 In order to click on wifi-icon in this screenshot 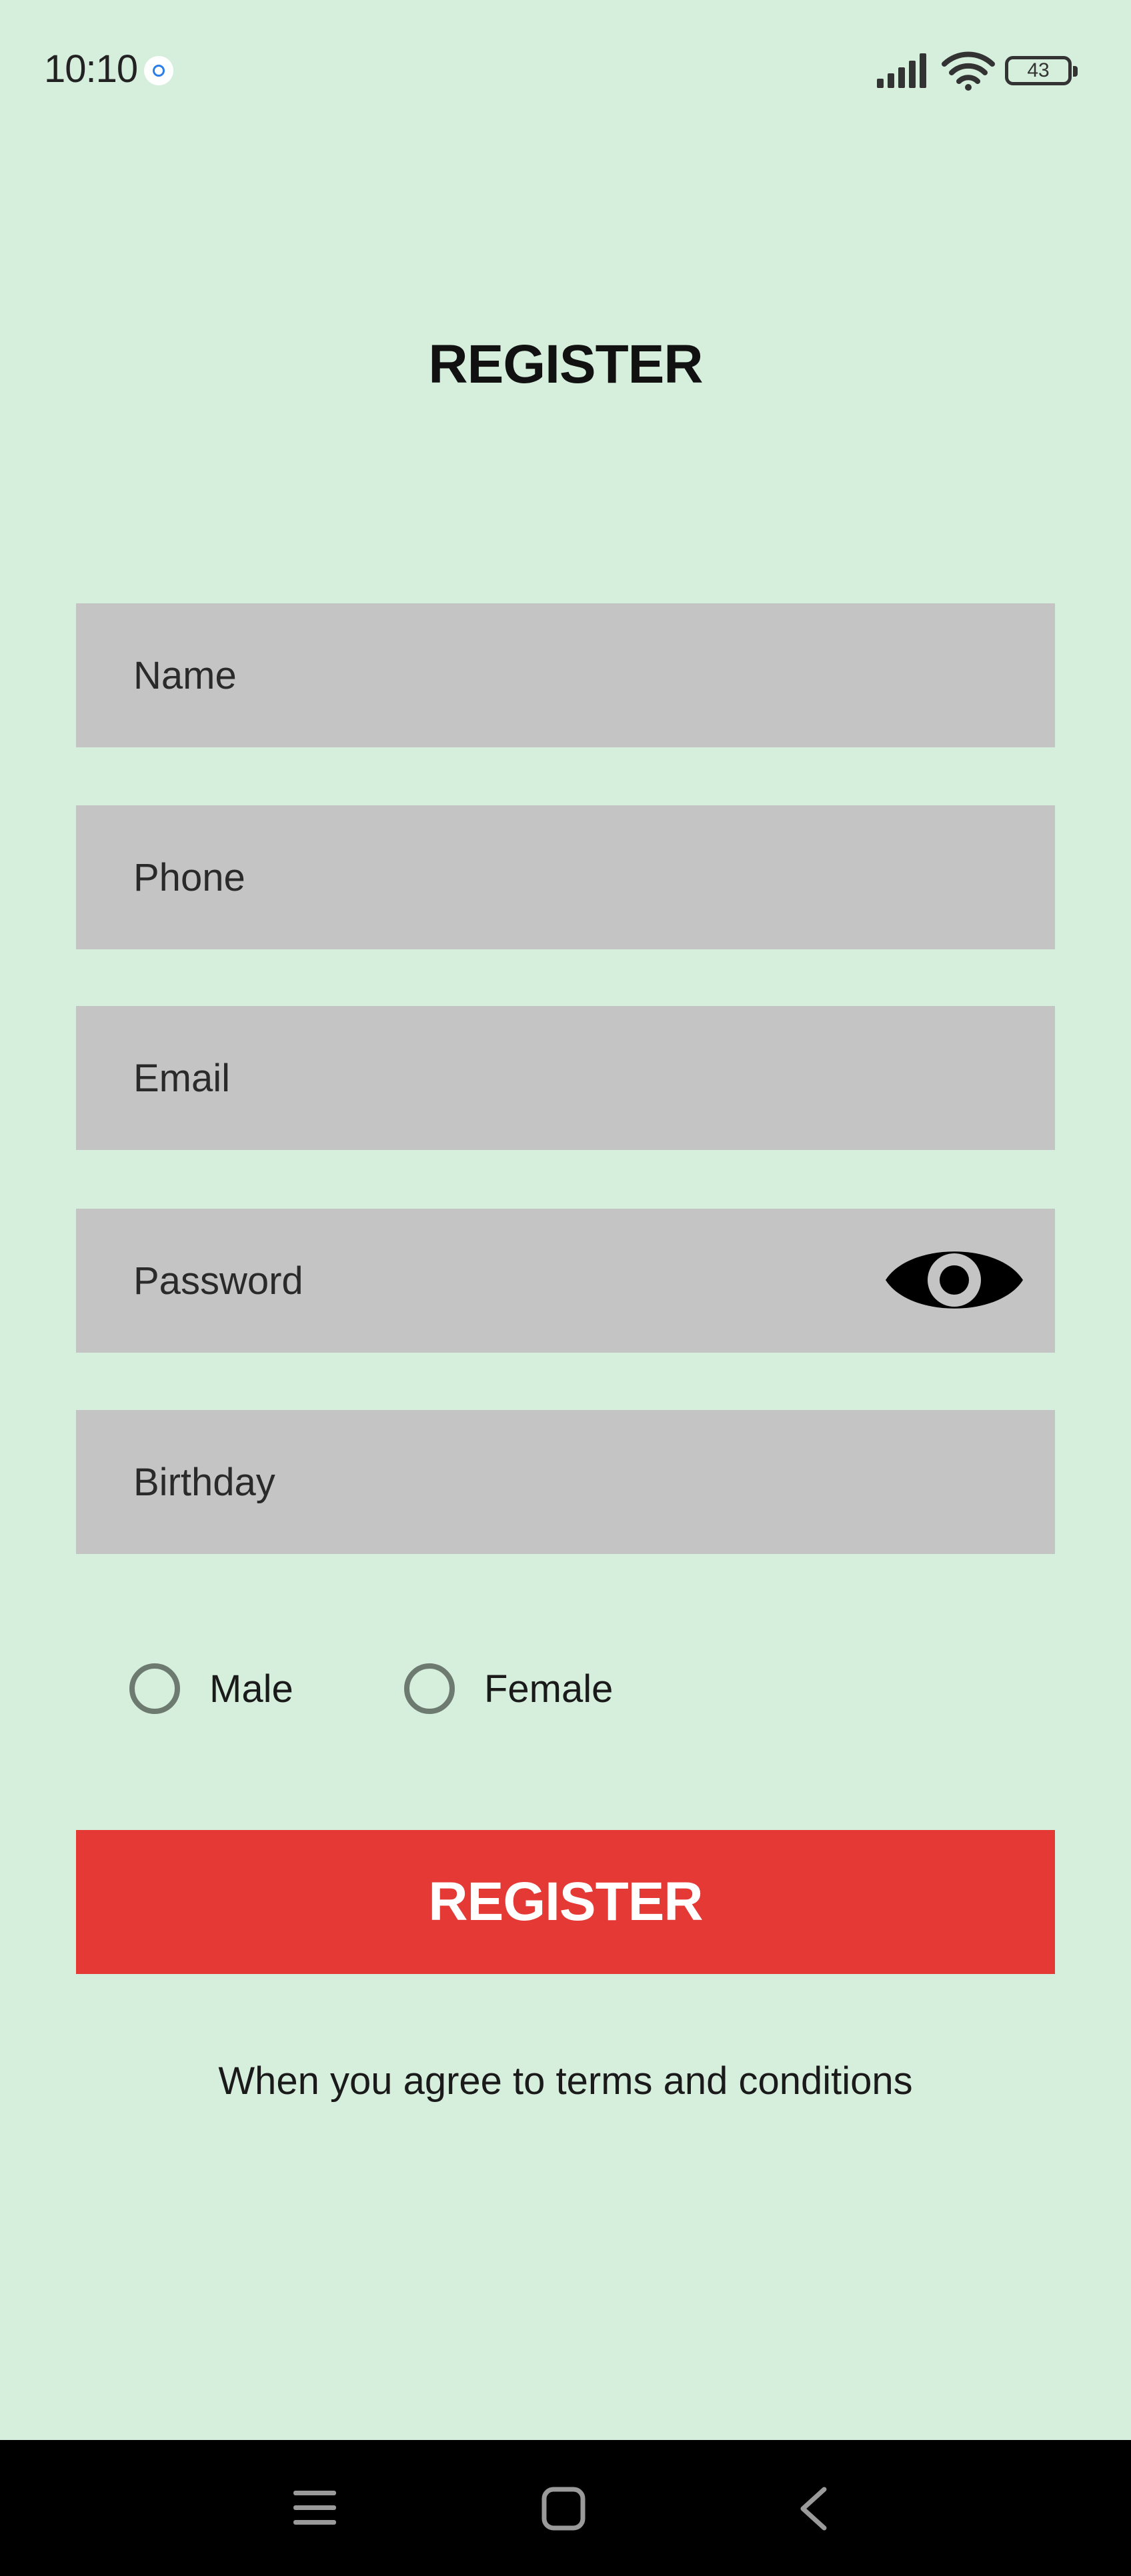, I will do `click(968, 71)`.